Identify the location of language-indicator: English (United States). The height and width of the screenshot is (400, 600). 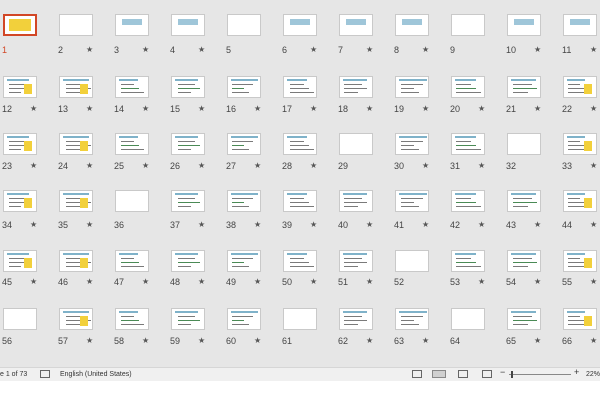
(96, 374).